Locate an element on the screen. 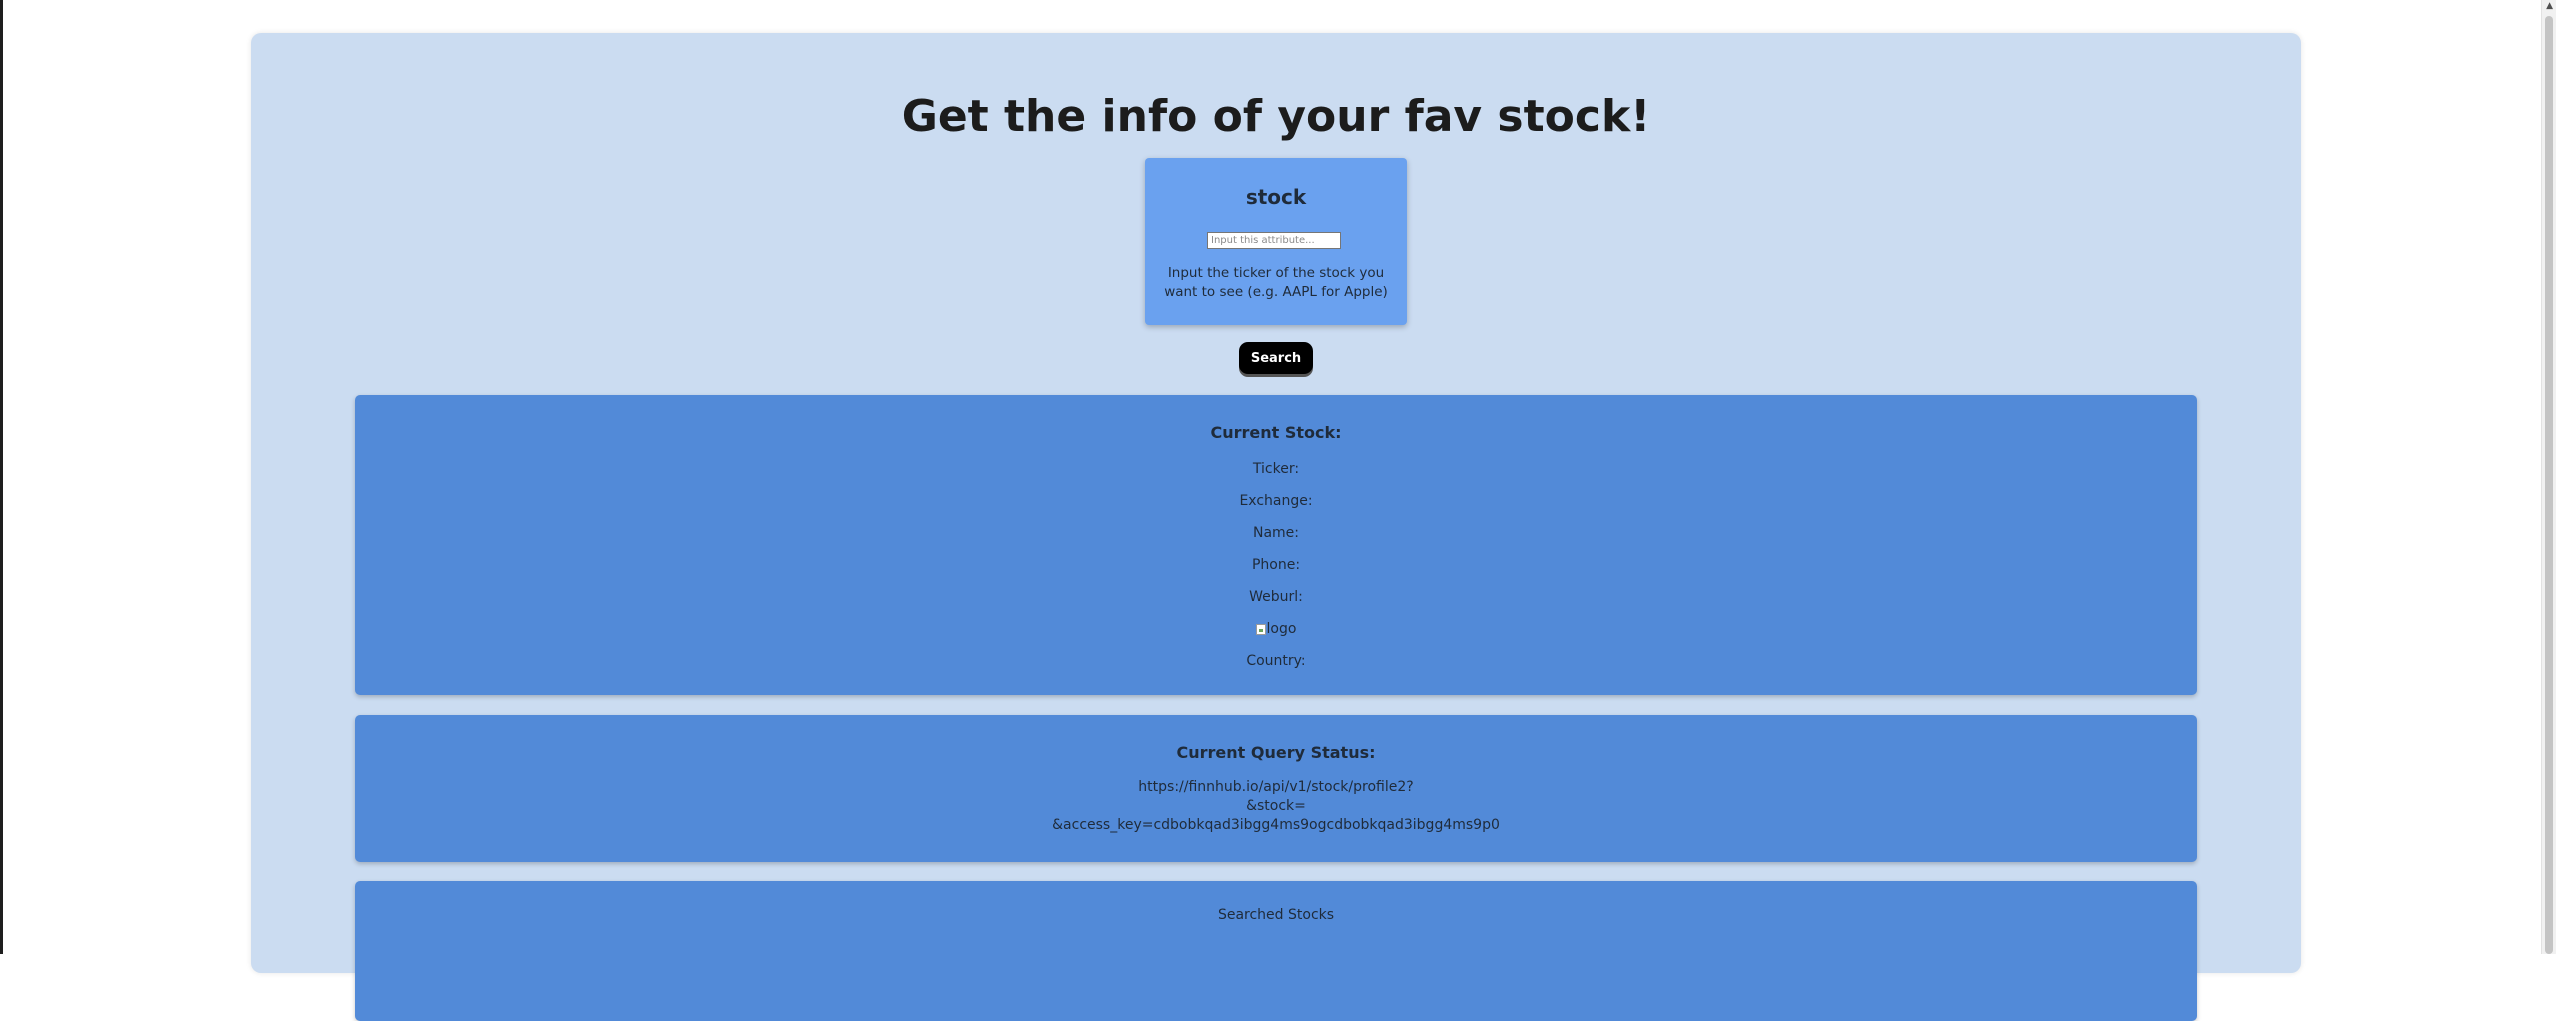 The image size is (2556, 1021). window-left-edge is located at coordinates (1, 477).